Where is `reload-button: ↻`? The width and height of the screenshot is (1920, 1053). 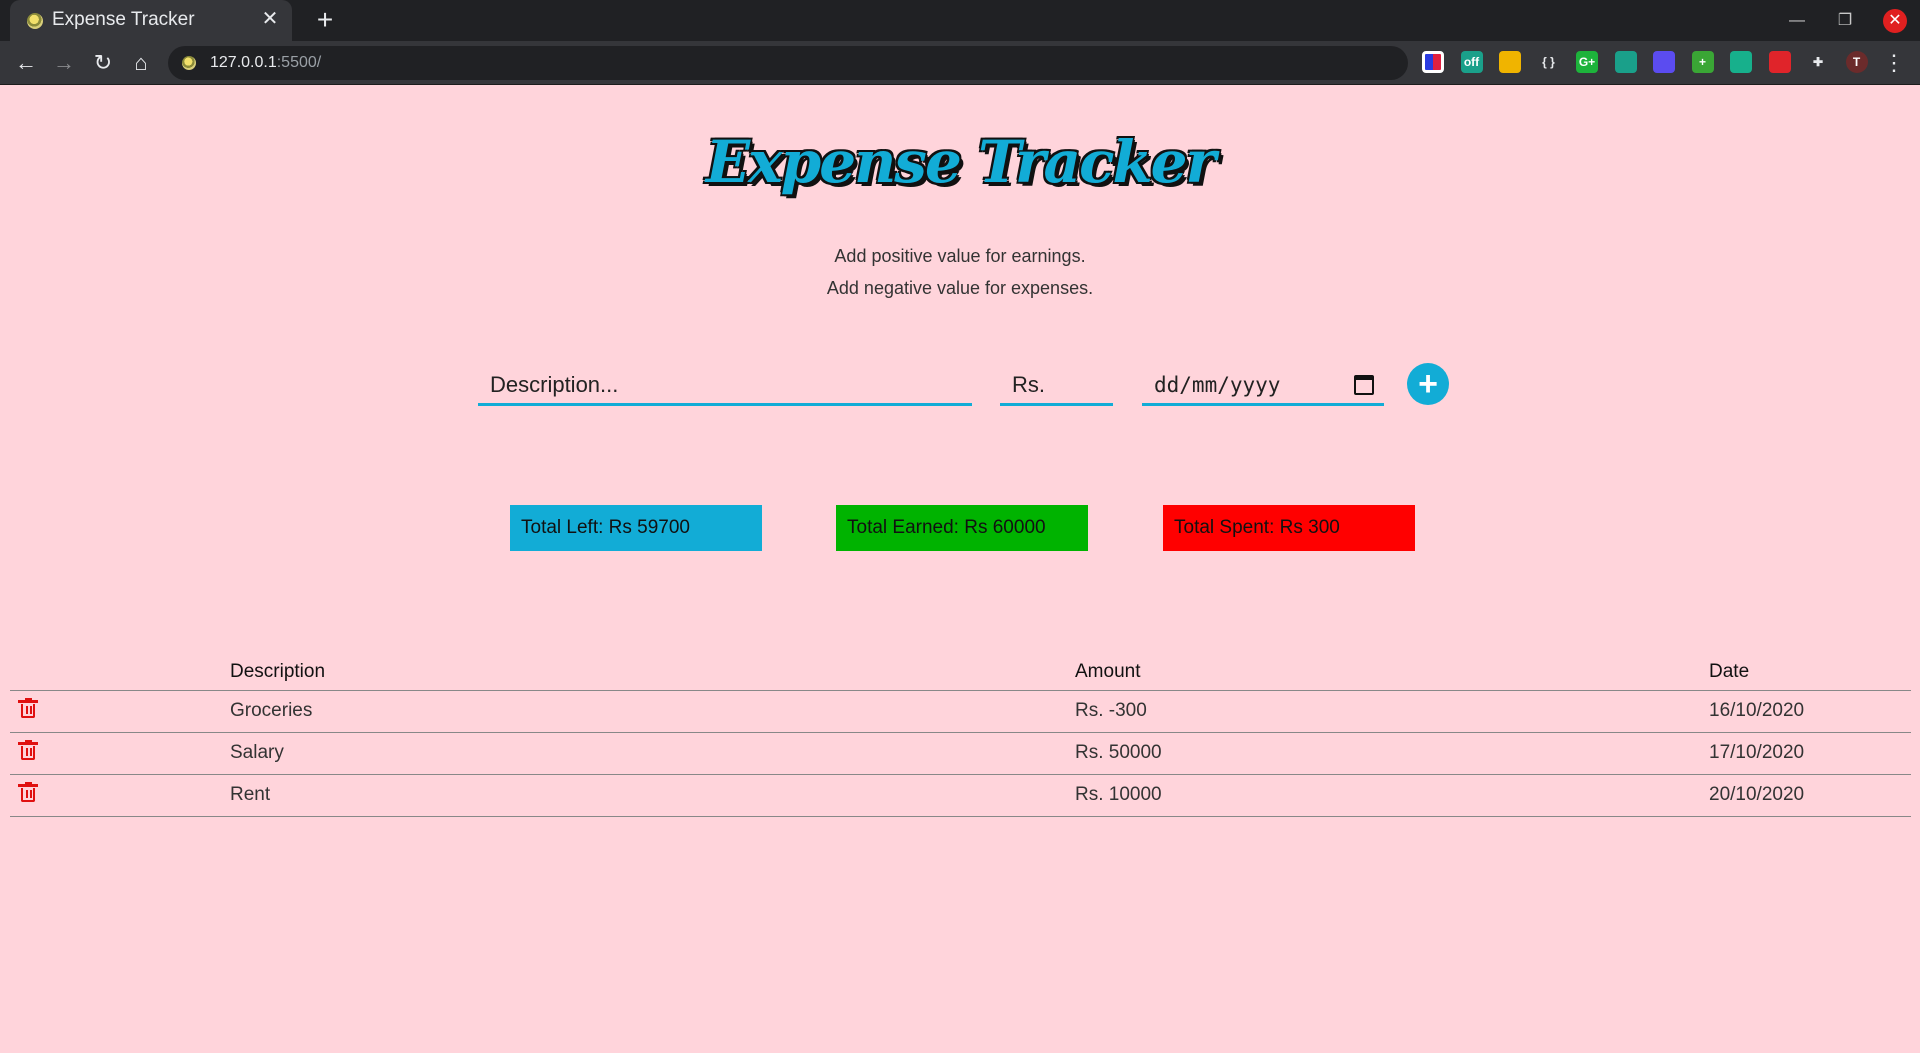 reload-button: ↻ is located at coordinates (103, 63).